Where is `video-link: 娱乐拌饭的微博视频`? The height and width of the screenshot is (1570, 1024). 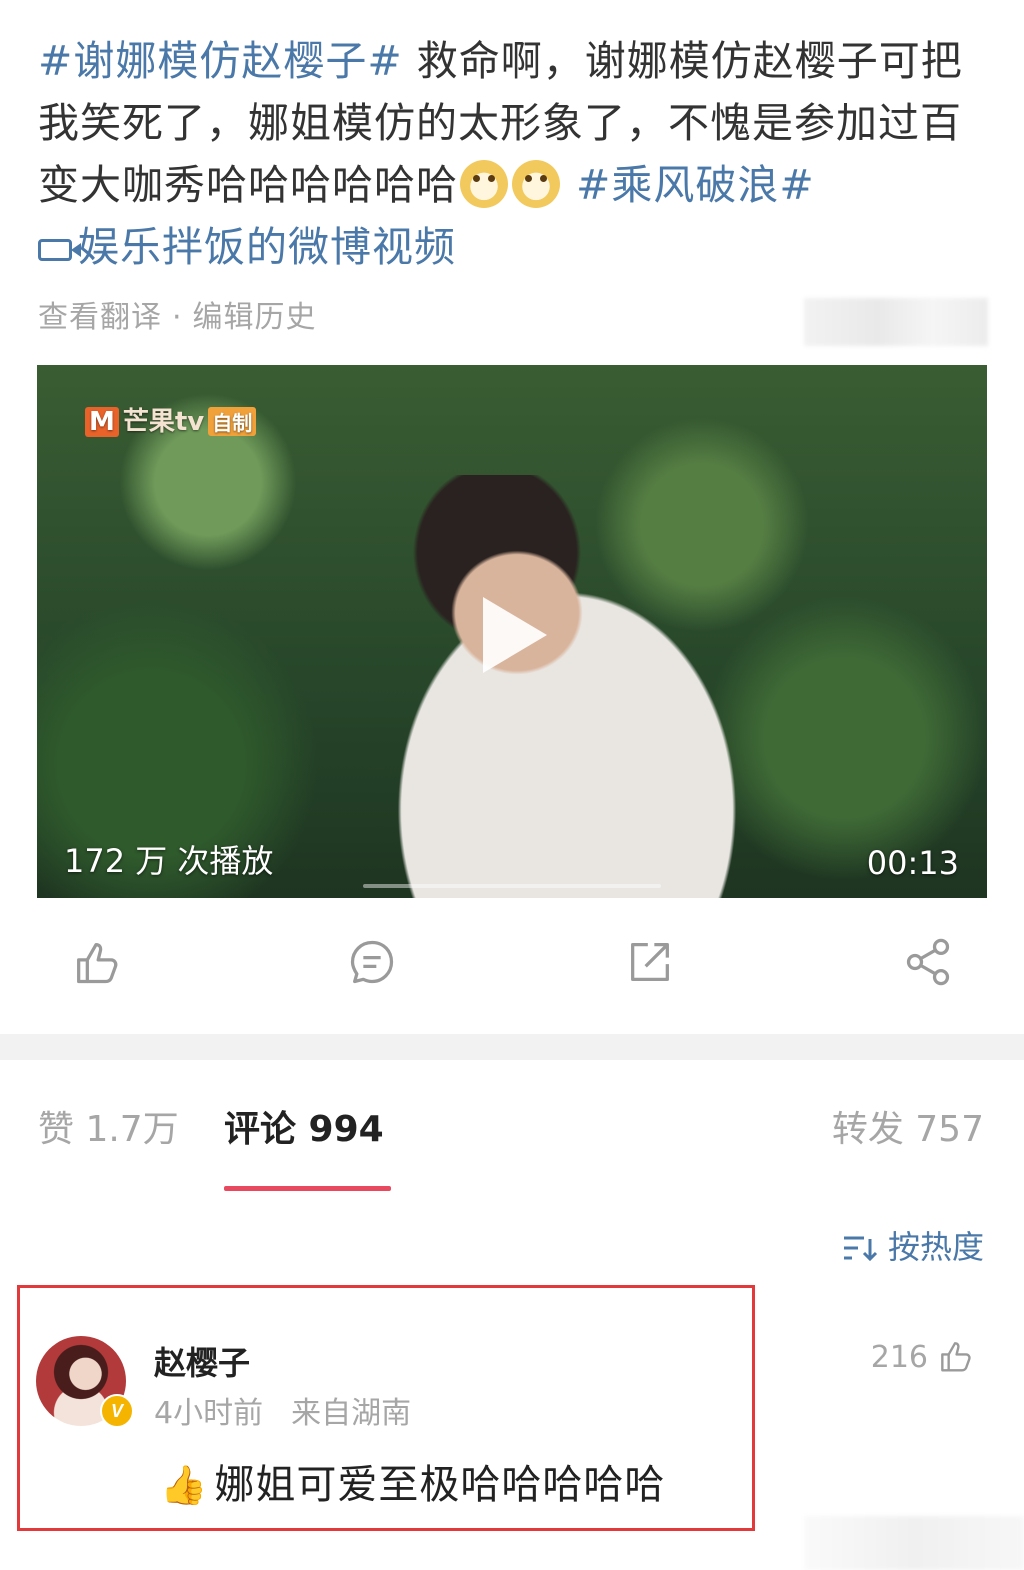 video-link: 娱乐拌饭的微博视频 is located at coordinates (247, 247).